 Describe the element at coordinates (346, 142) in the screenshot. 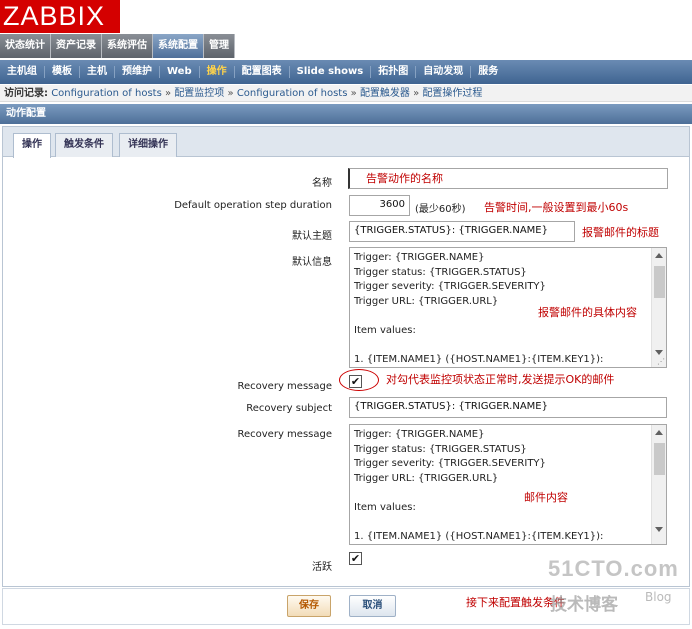

I see `tab-bar: 操作 触发条件 详细操作` at that location.